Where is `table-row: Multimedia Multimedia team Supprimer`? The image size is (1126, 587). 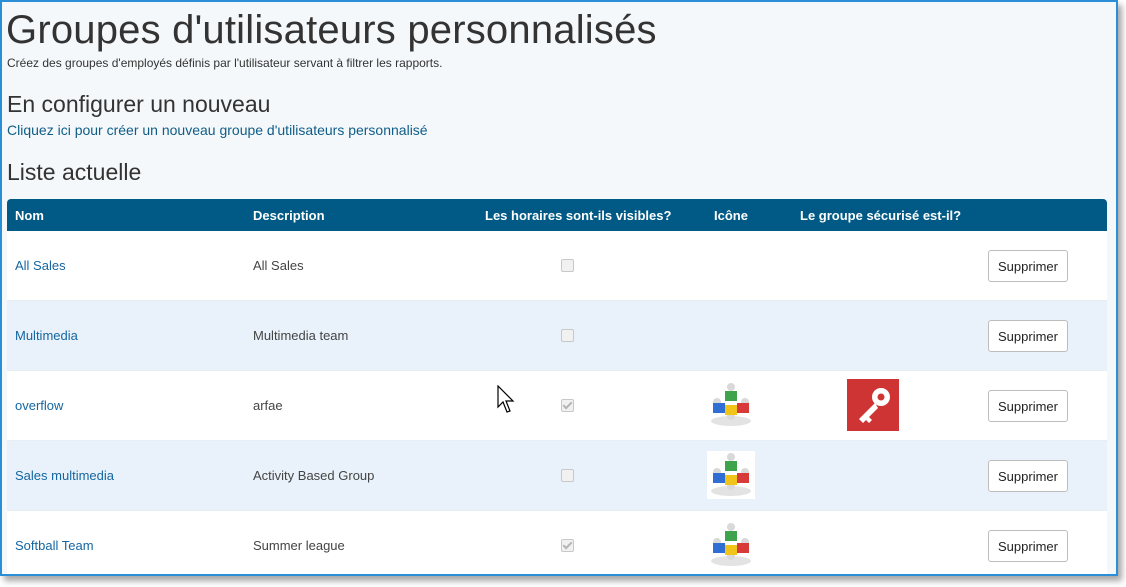 table-row: Multimedia Multimedia team Supprimer is located at coordinates (557, 336).